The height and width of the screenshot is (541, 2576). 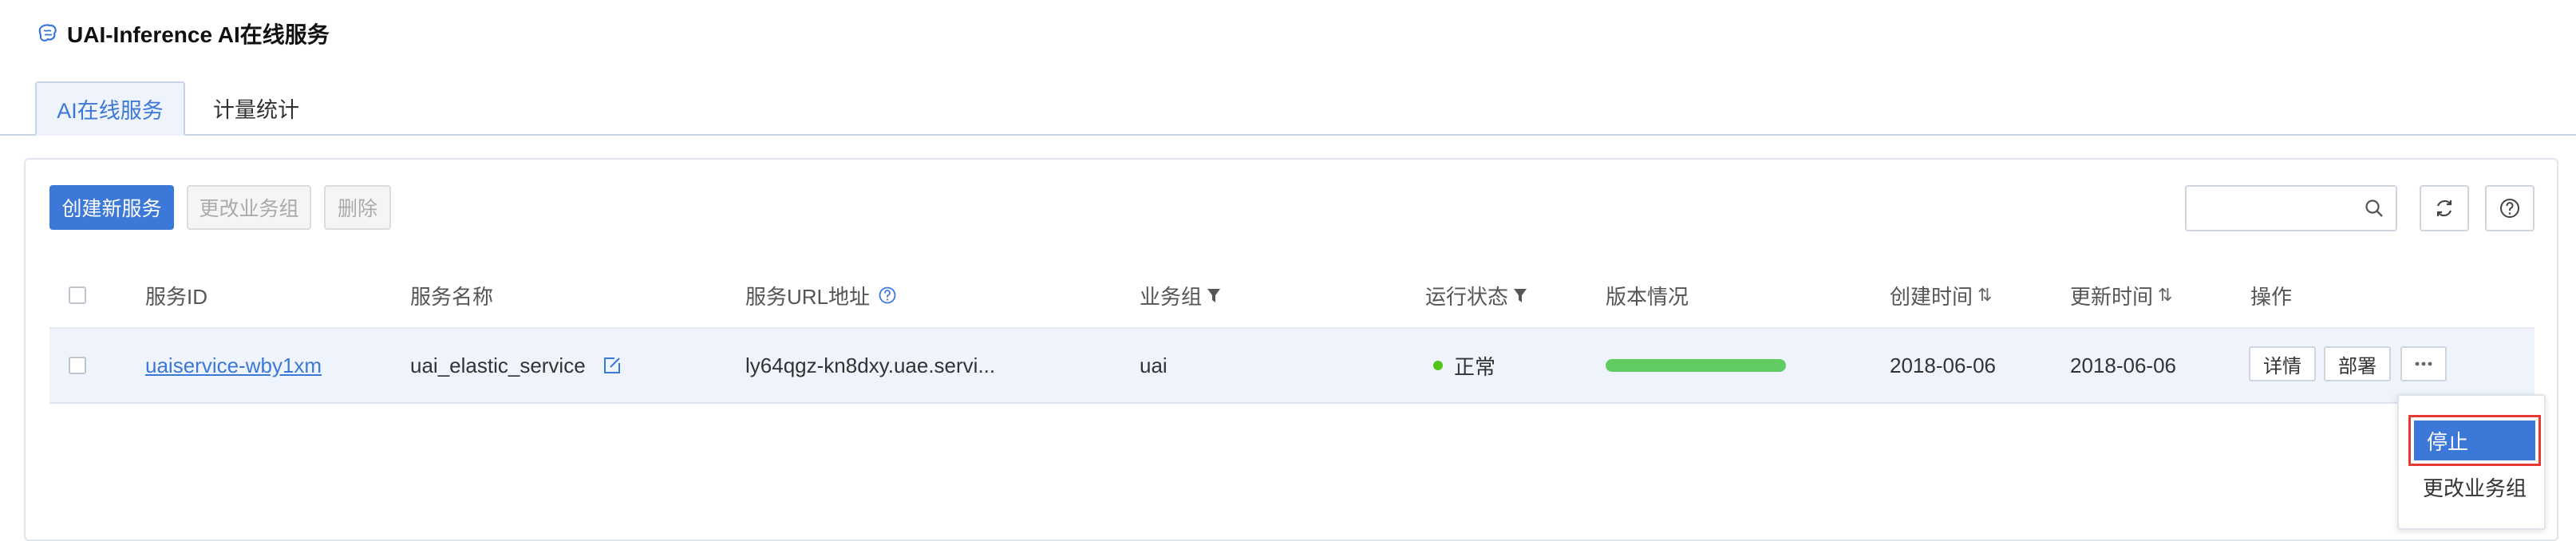 What do you see at coordinates (249, 207) in the screenshot?
I see `change-group-button: 更改业务组` at bounding box center [249, 207].